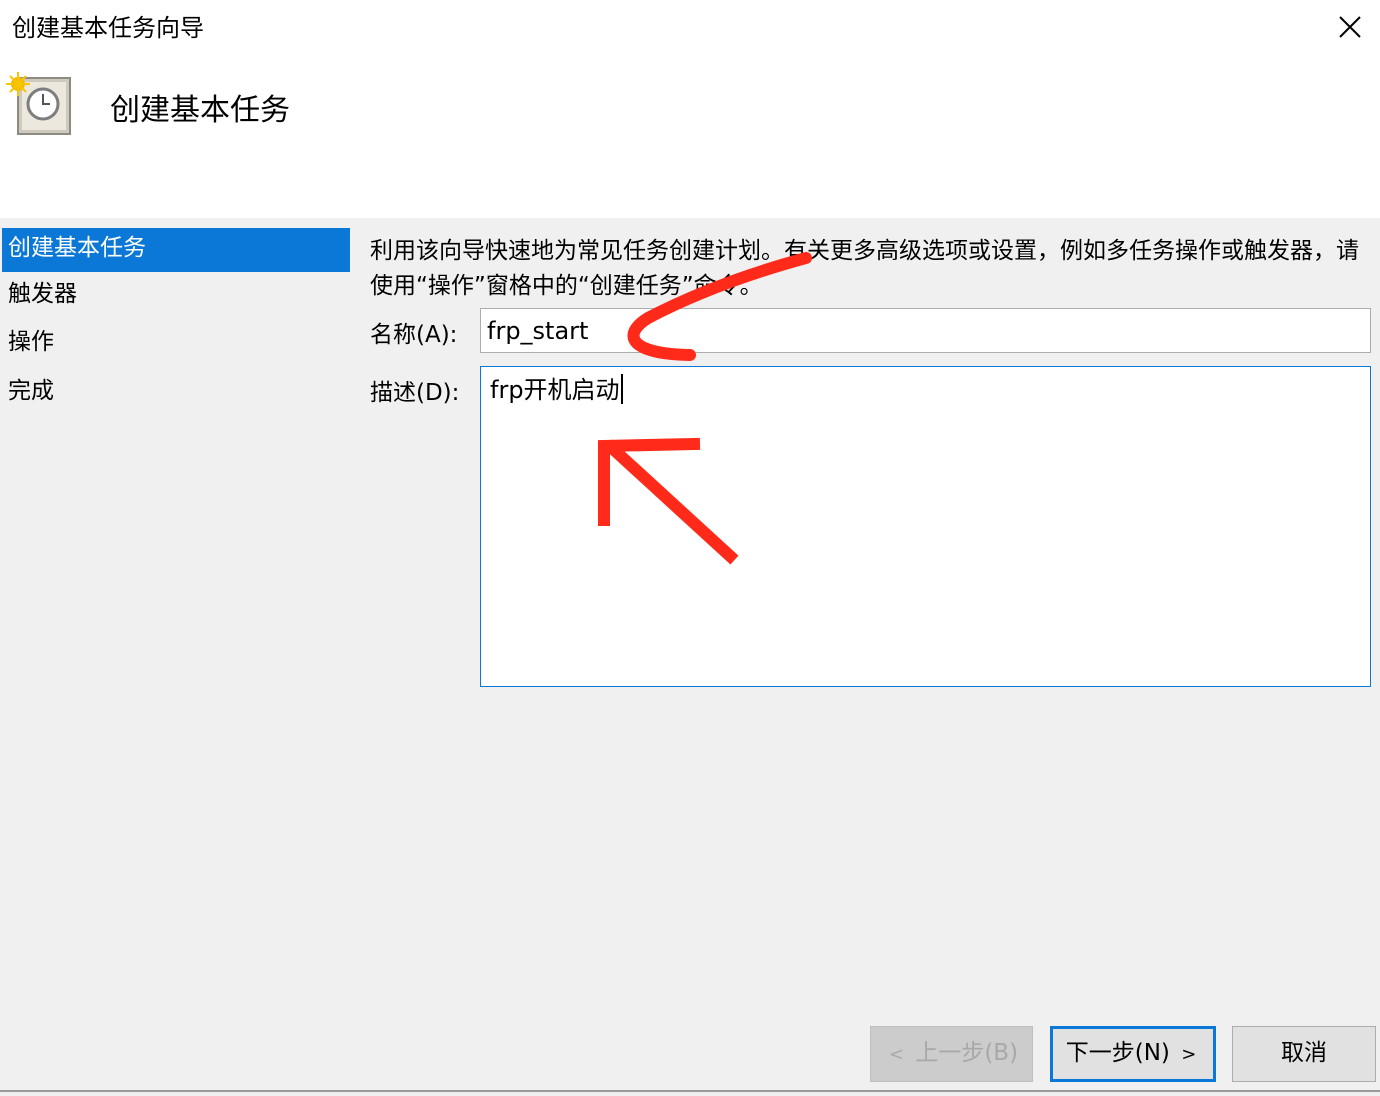 The width and height of the screenshot is (1380, 1096). What do you see at coordinates (555, 390) in the screenshot?
I see `description-text: frp开机启动` at bounding box center [555, 390].